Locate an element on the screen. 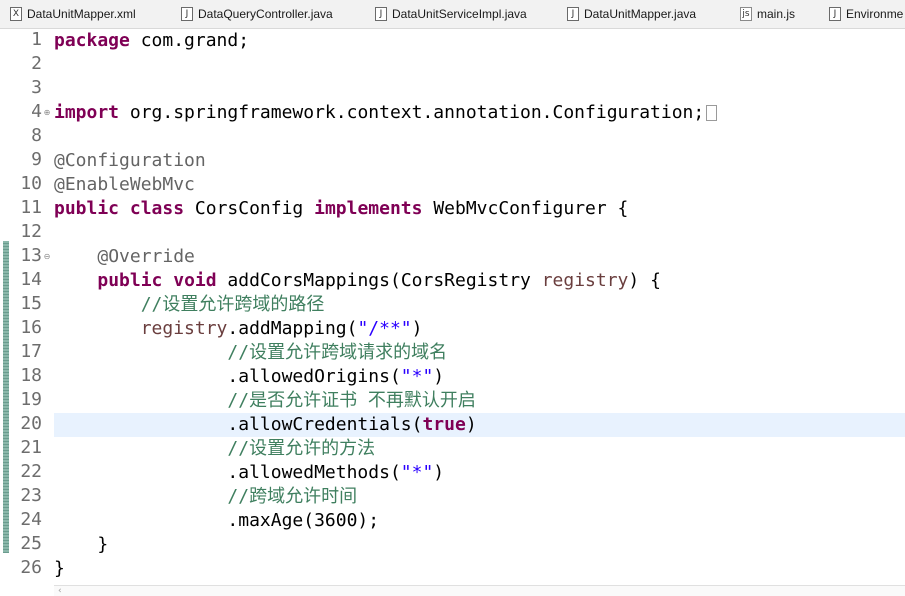  code-token: //设置允许跨域的路径 is located at coordinates (232, 304).